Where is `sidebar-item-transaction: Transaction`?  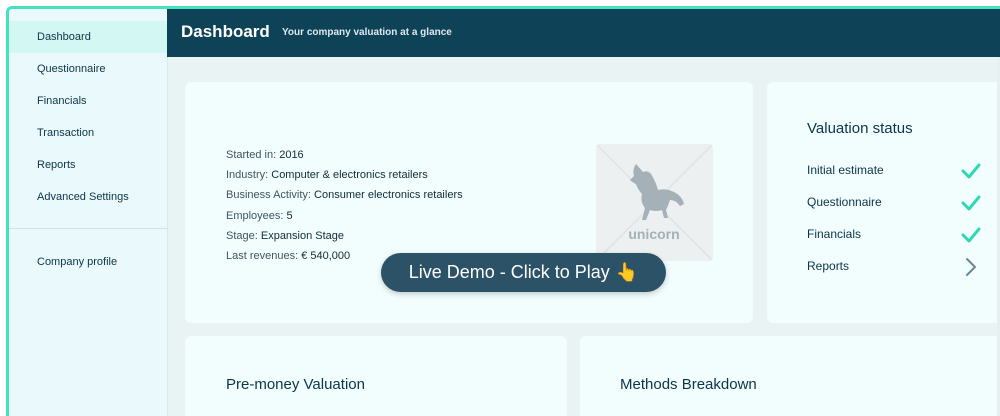
sidebar-item-transaction: Transaction is located at coordinates (88, 133).